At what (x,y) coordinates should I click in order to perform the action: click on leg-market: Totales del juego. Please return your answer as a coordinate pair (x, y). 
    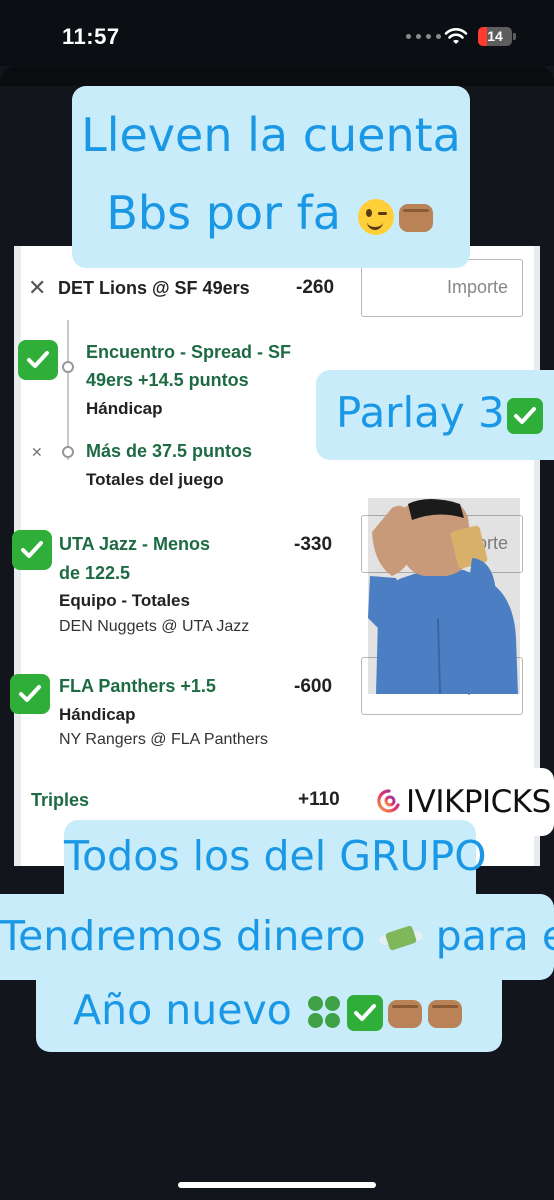
    Looking at the image, I should click on (155, 479).